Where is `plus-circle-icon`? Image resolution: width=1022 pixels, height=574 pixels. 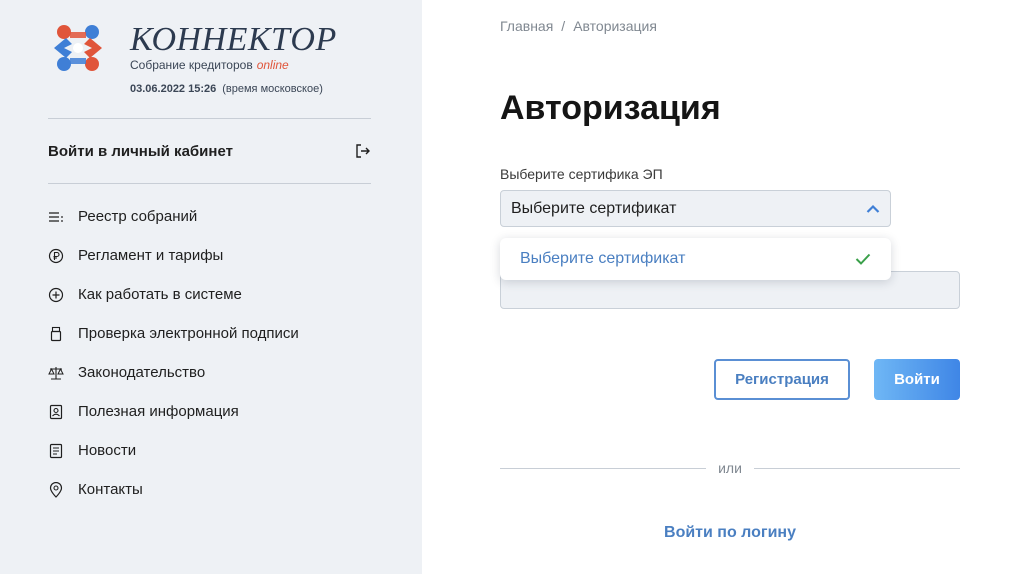
plus-circle-icon is located at coordinates (56, 295).